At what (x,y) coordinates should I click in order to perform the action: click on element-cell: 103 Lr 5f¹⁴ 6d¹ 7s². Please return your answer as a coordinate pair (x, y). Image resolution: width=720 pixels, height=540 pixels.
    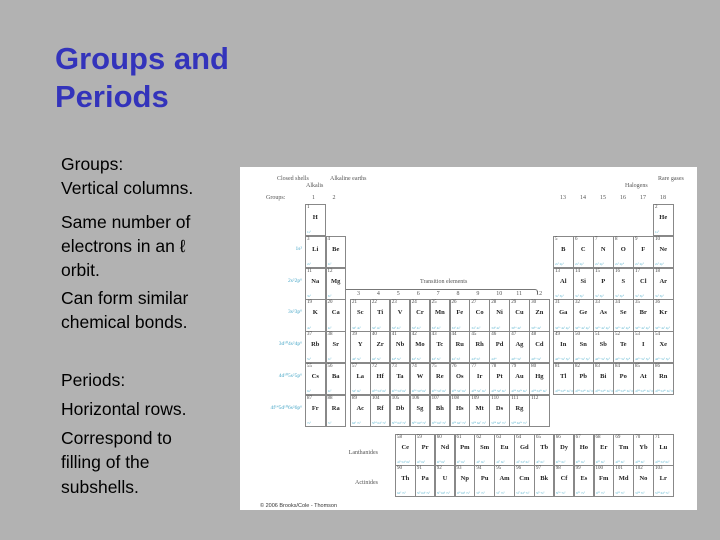
    Looking at the image, I should click on (663, 481).